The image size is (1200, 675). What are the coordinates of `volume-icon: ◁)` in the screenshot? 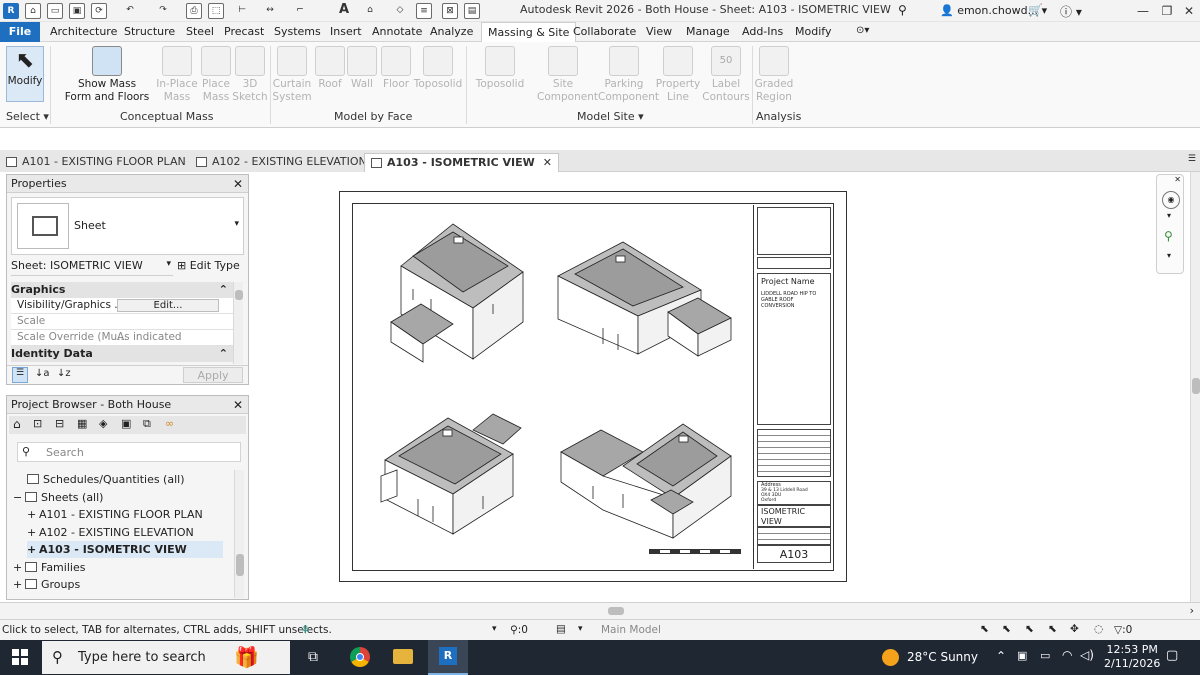 It's located at (1087, 655).